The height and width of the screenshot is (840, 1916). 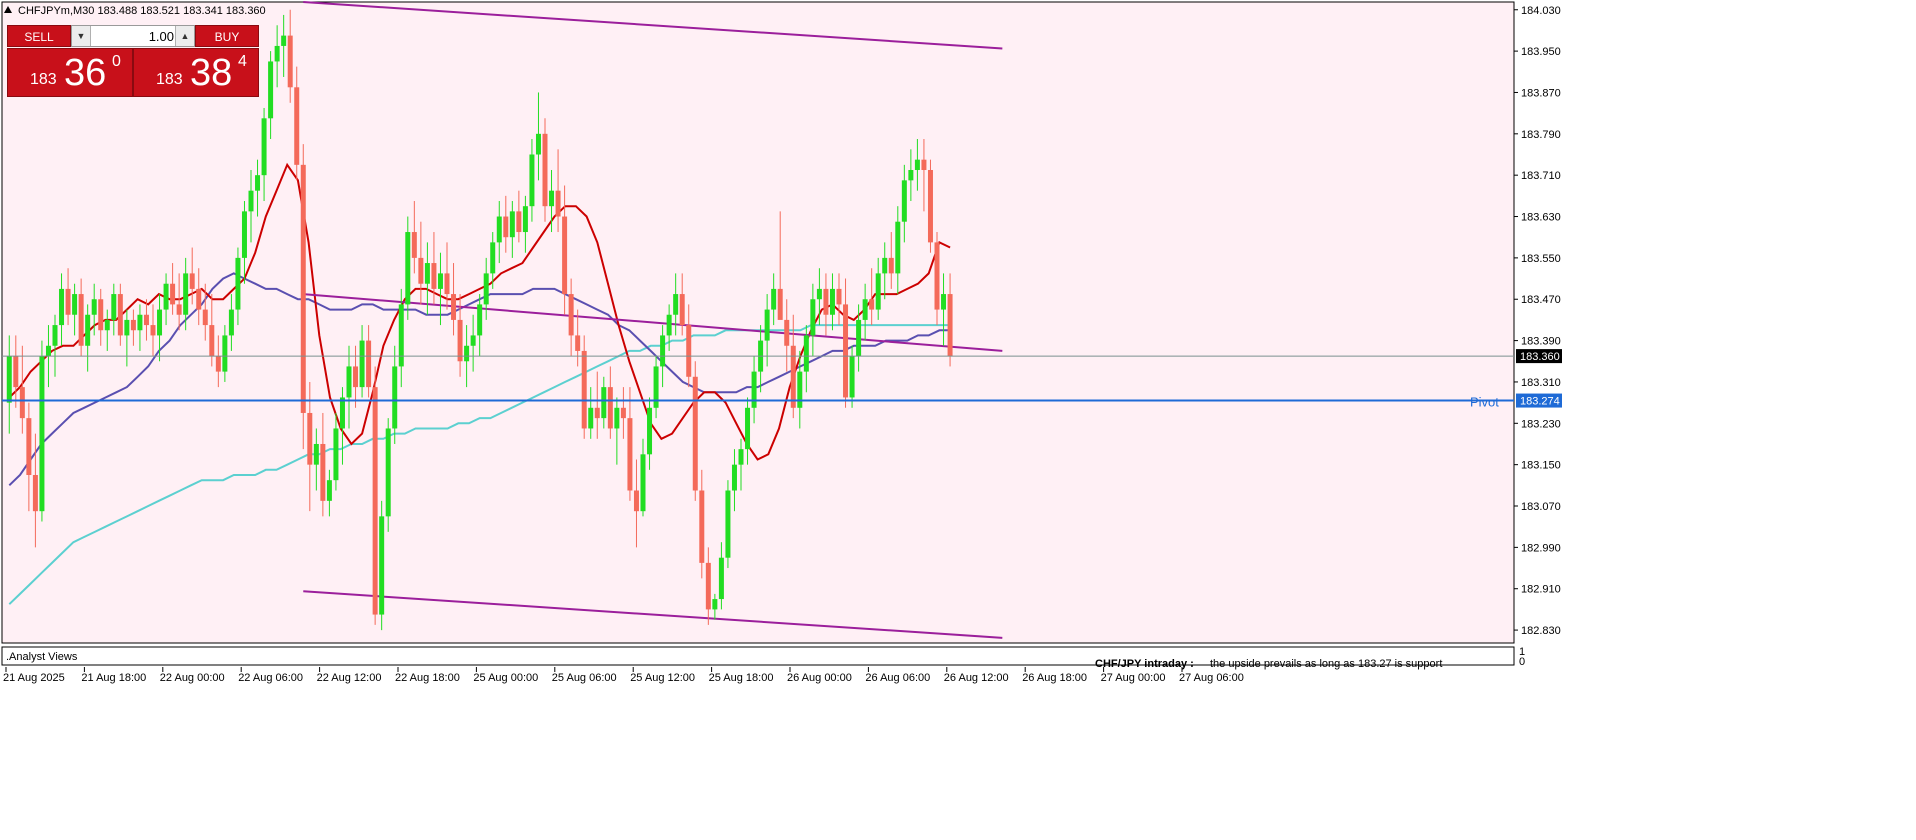 I want to click on comment-label: CHF/JPY intraday :, so click(x=1144, y=664).